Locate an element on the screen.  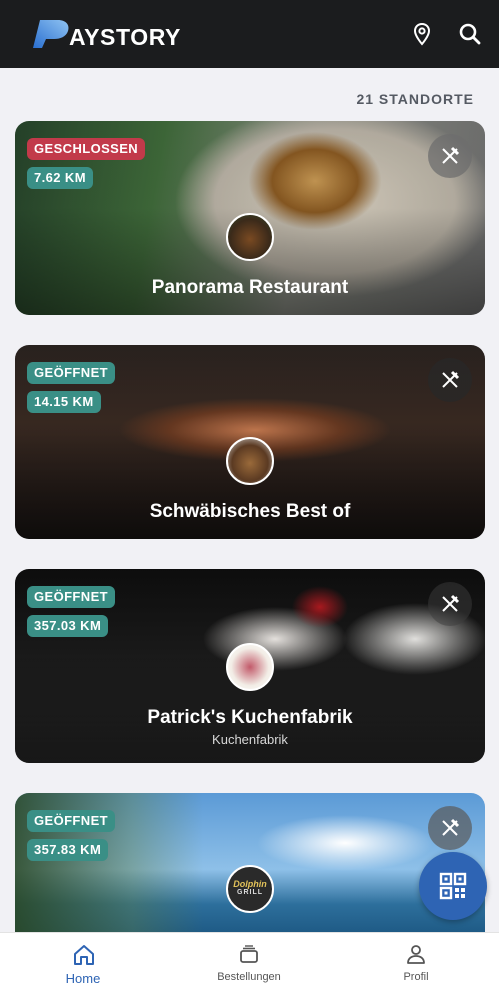
restaurant-name: Patrick's Kuchenfabrik is located at coordinates (250, 717).